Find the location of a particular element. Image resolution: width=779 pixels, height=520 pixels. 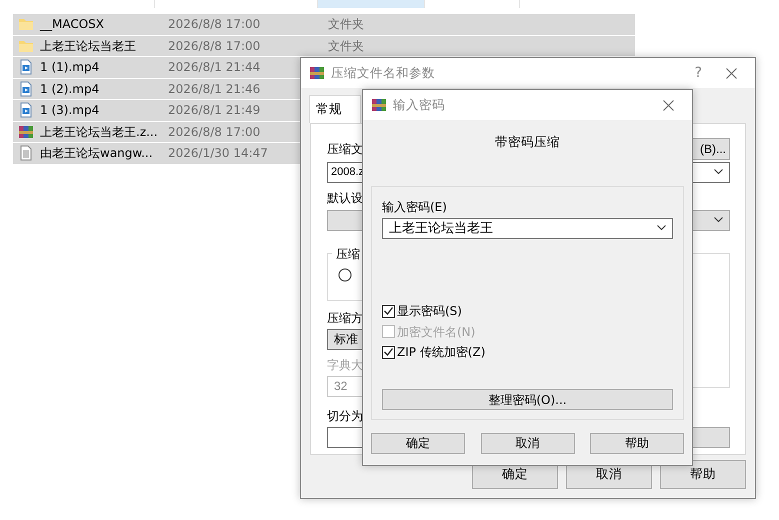

option-label: ZIP 传统加密(Z) is located at coordinates (441, 352).